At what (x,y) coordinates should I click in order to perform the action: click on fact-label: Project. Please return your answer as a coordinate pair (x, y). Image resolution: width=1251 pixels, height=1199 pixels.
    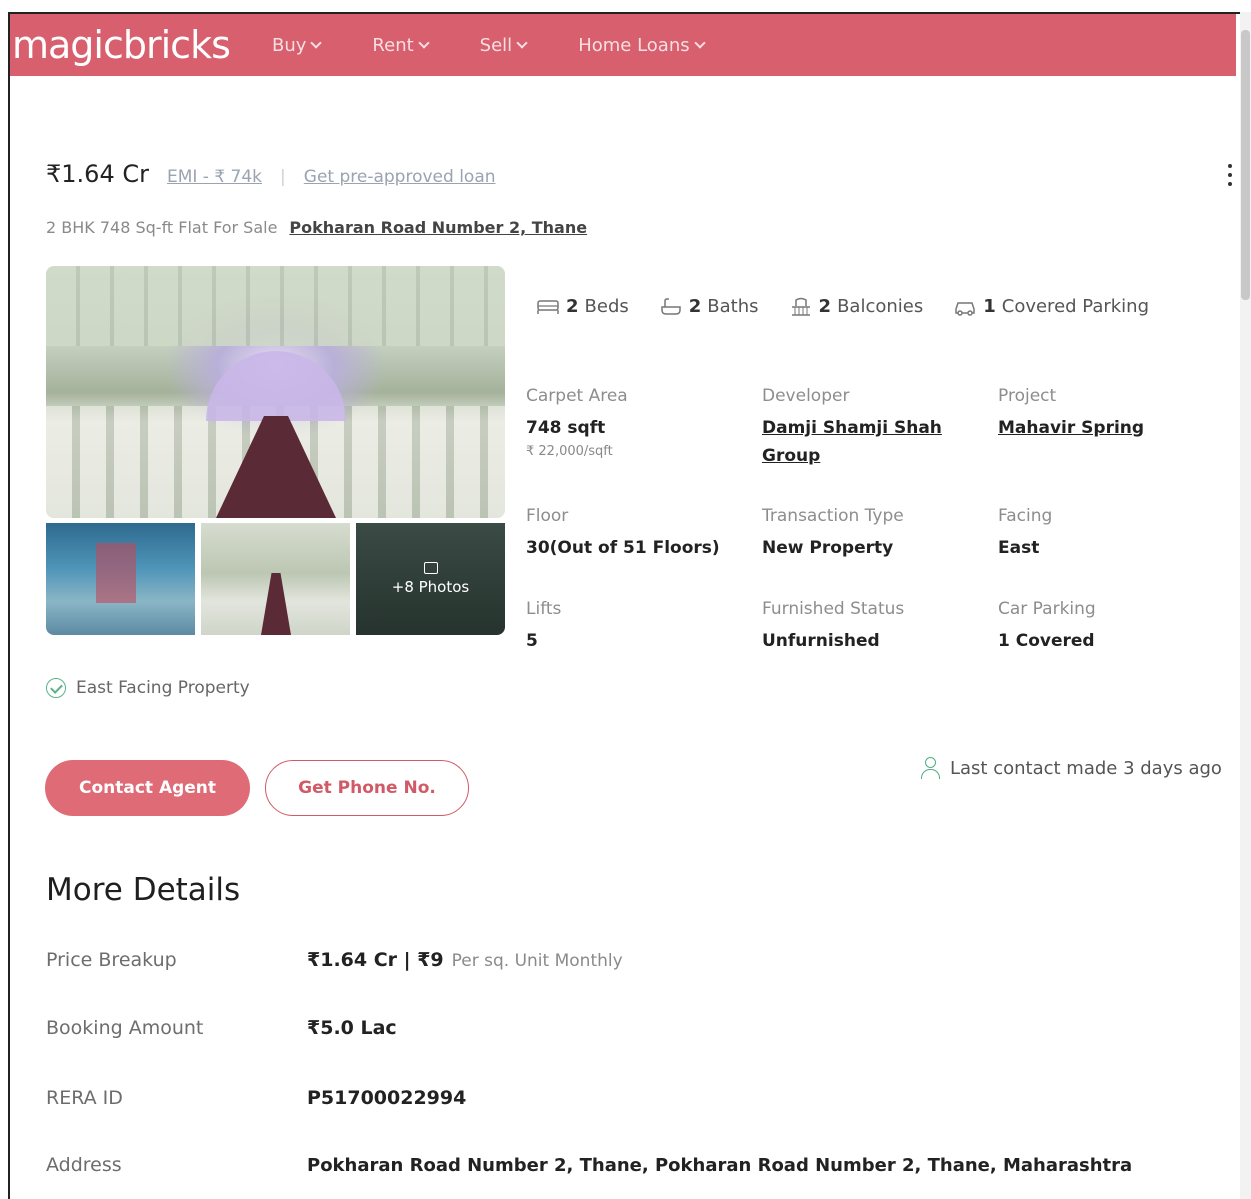
    Looking at the image, I should click on (1027, 396).